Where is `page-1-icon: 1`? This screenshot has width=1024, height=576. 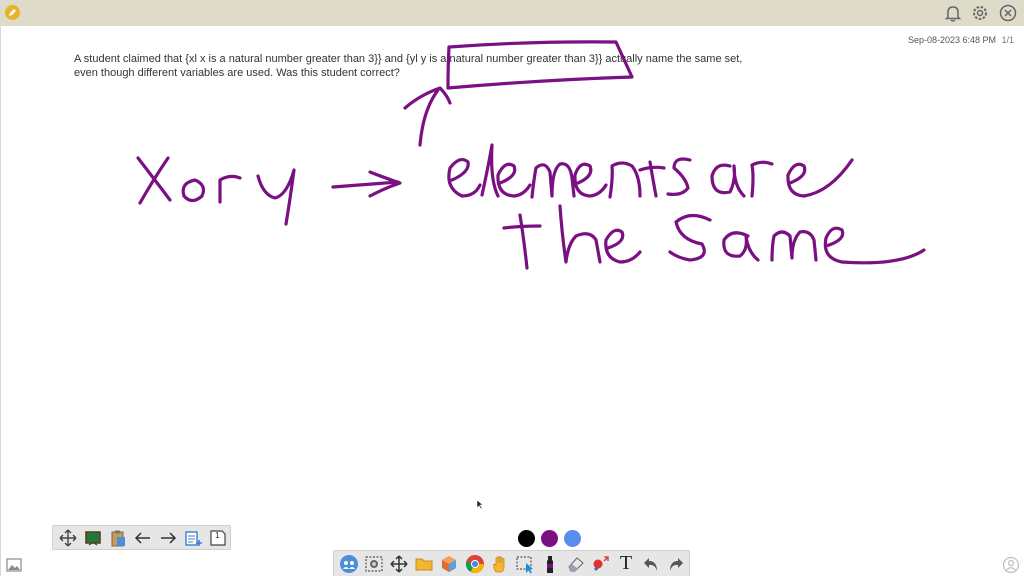
page-1-icon: 1 is located at coordinates (217, 538).